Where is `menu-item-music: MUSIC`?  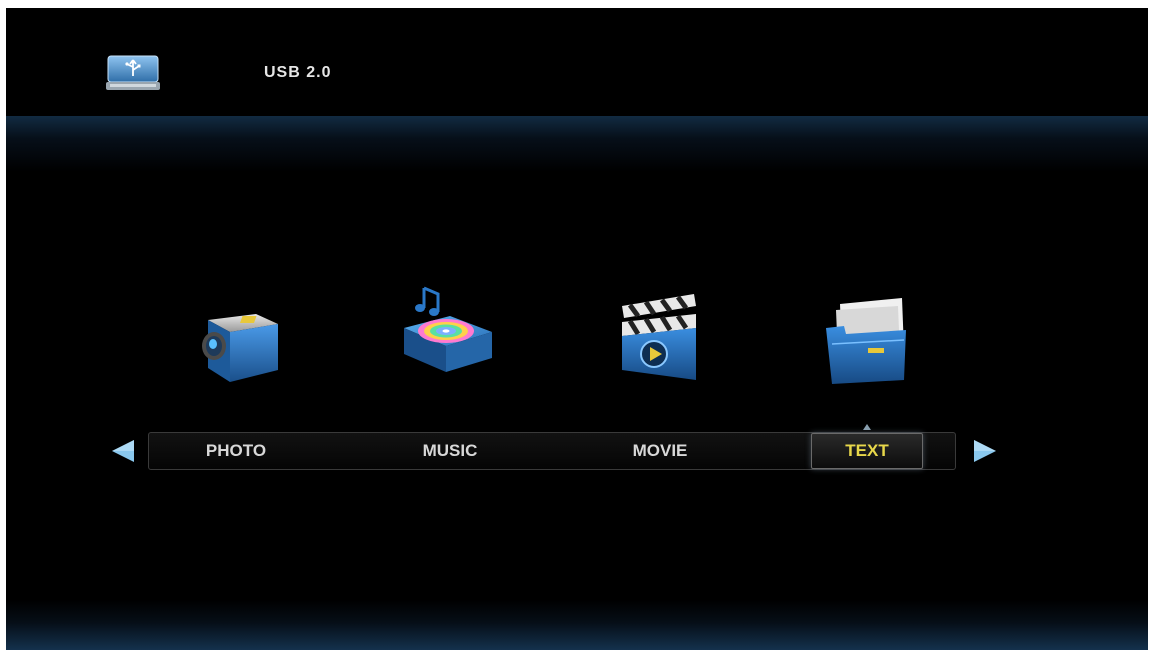
menu-item-music: MUSIC is located at coordinates (450, 451).